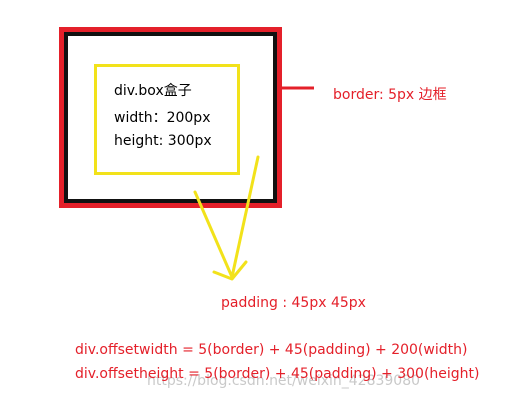  I want to click on border-label: border: 5px 边框, so click(390, 95).